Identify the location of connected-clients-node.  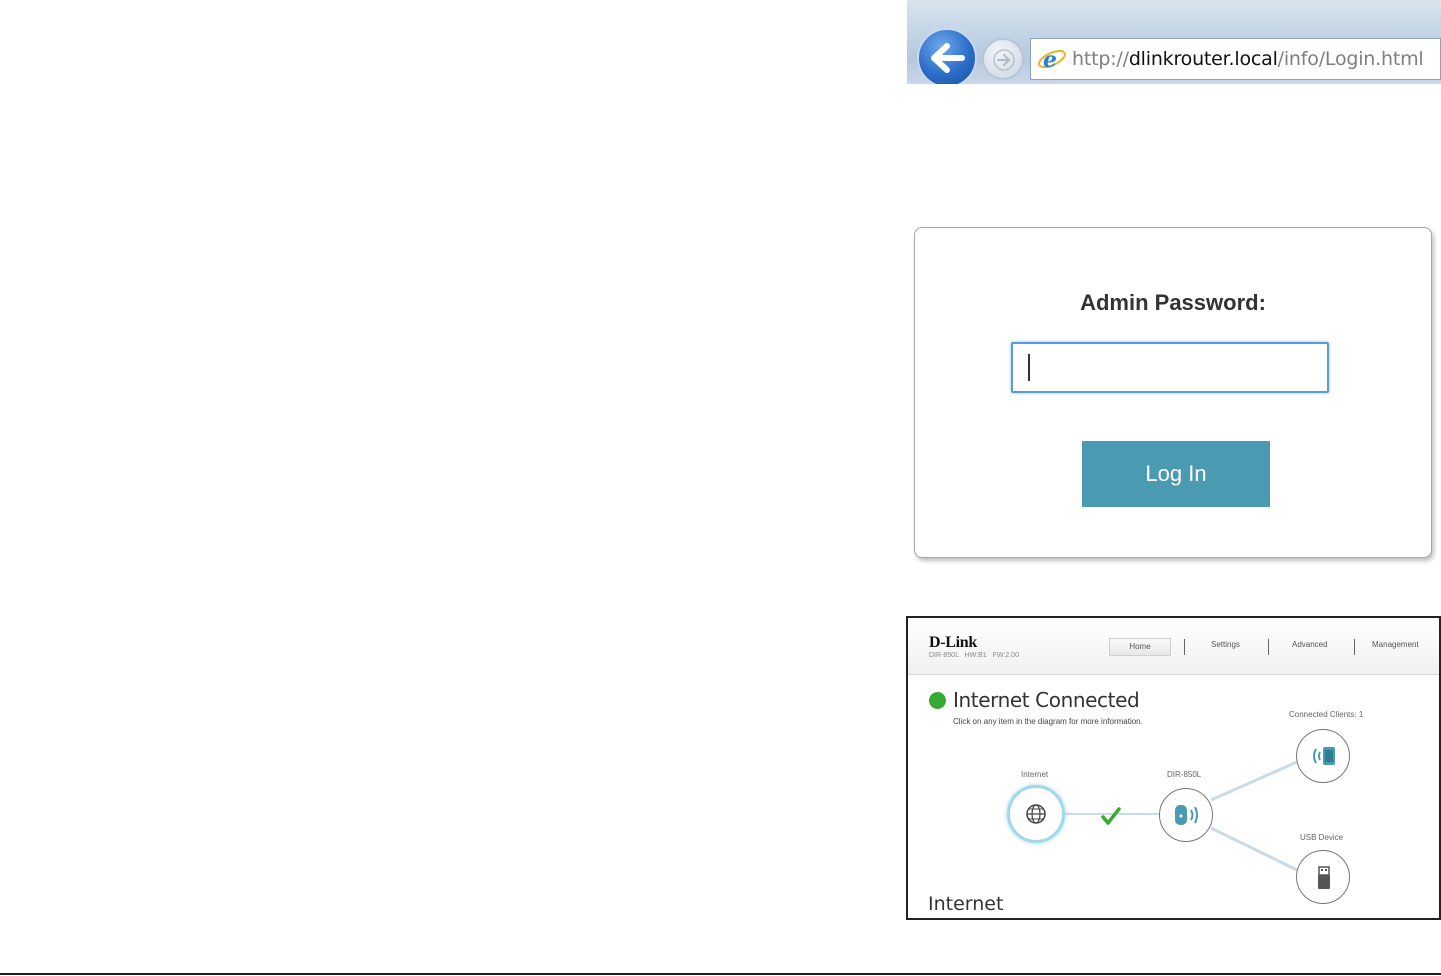
(1323, 756).